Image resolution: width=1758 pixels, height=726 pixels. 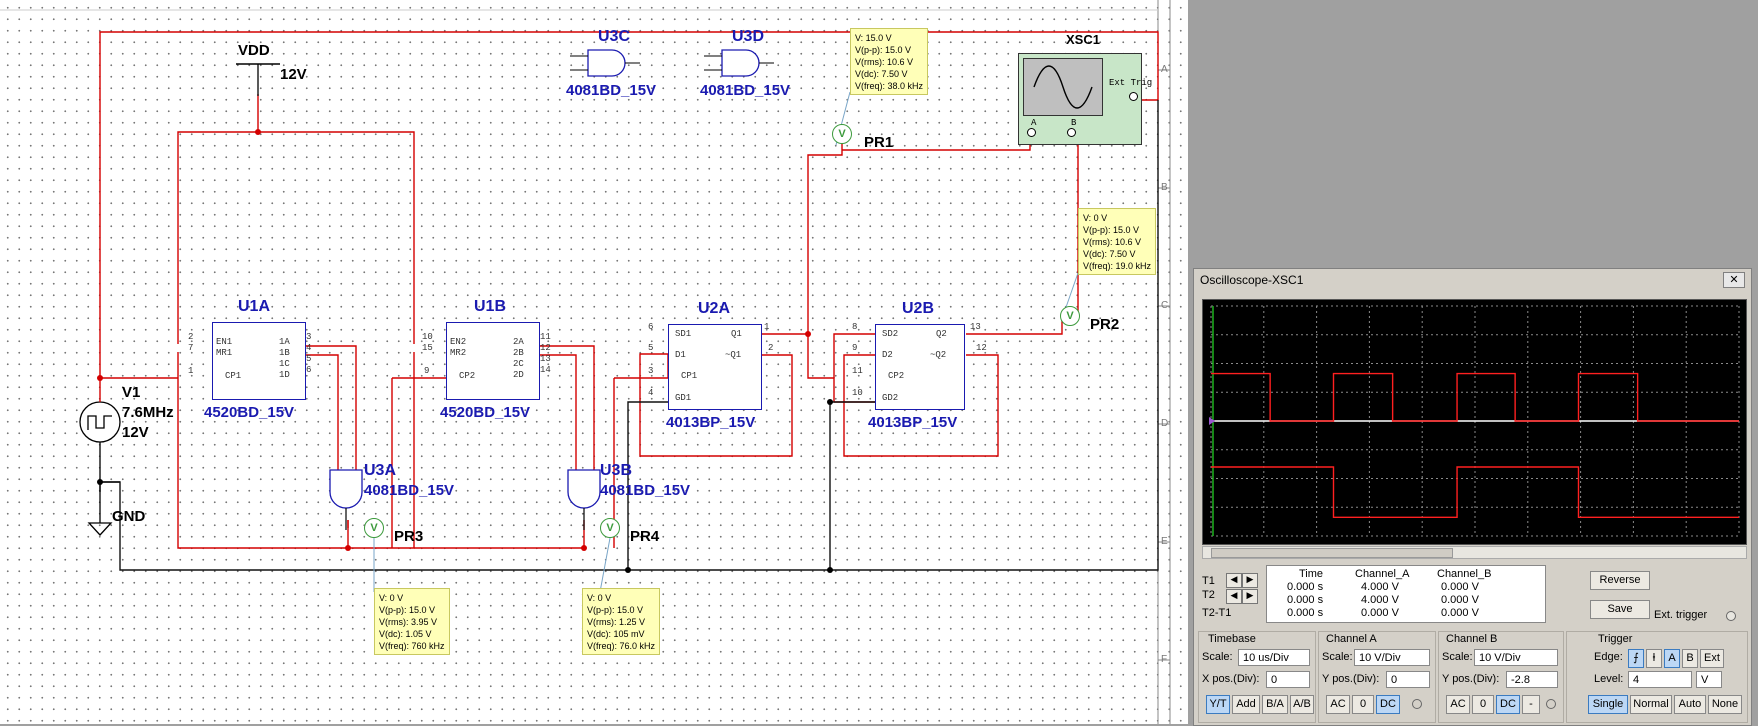 I want to click on t1-label: T1, so click(x=1208, y=581).